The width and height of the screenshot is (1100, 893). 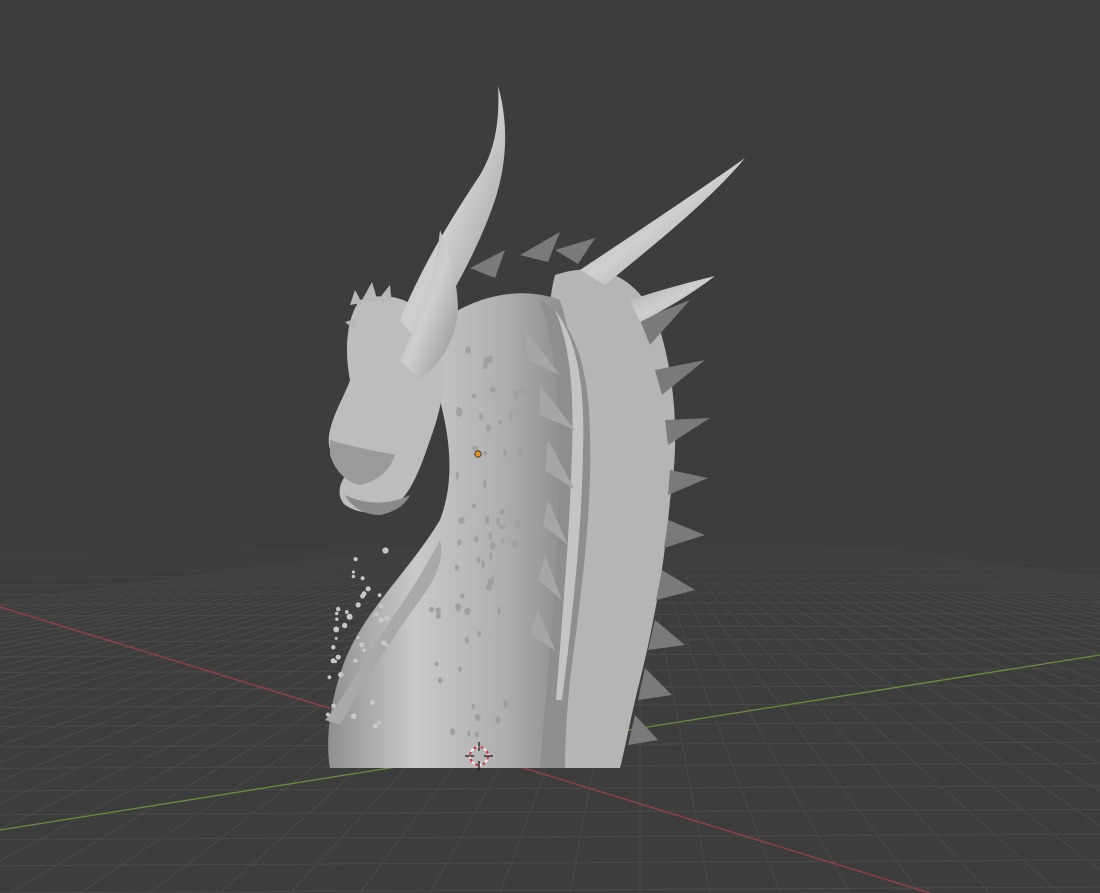 I want to click on object-origin-dot, so click(x=478, y=454).